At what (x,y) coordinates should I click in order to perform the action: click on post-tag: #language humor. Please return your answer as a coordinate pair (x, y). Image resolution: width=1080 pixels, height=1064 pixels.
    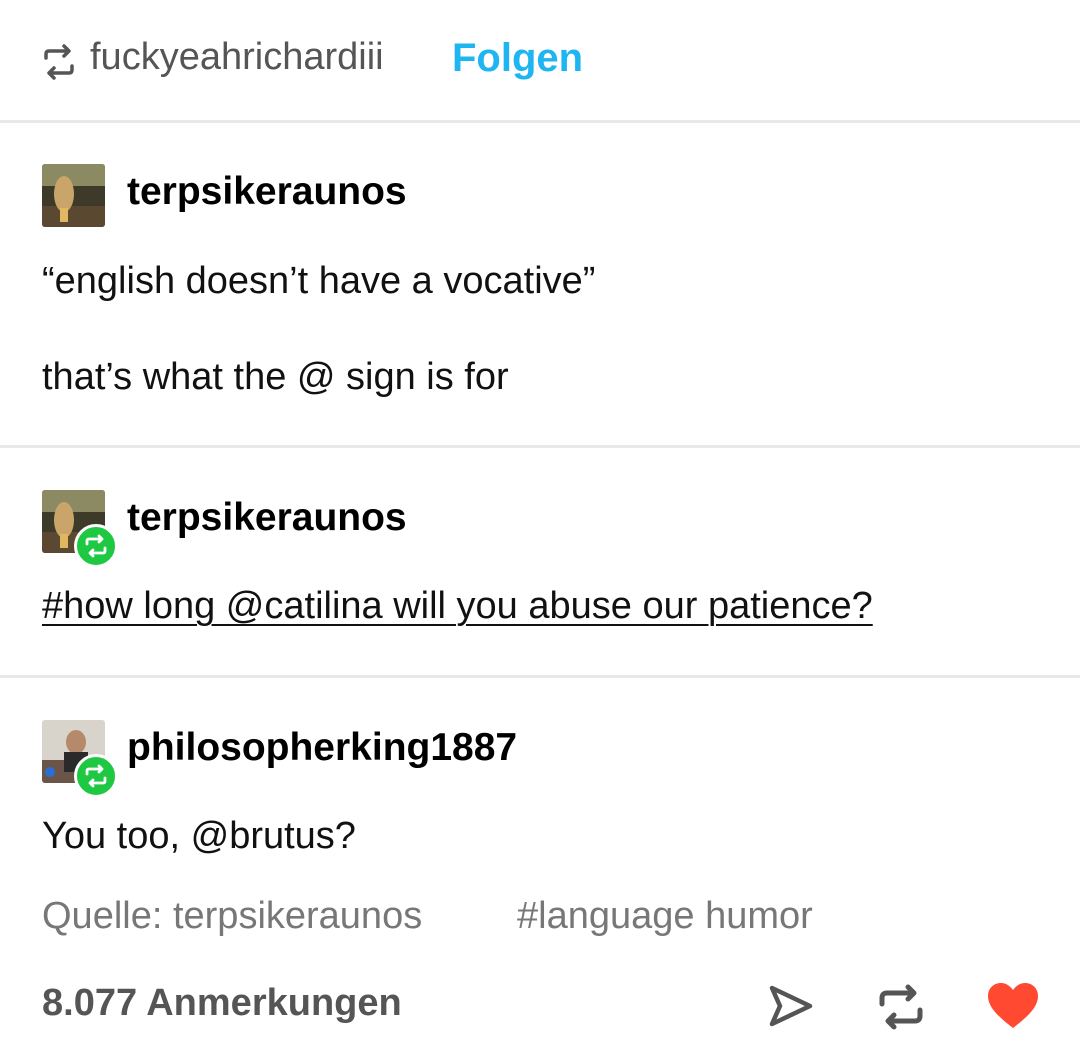
    Looking at the image, I should click on (665, 916).